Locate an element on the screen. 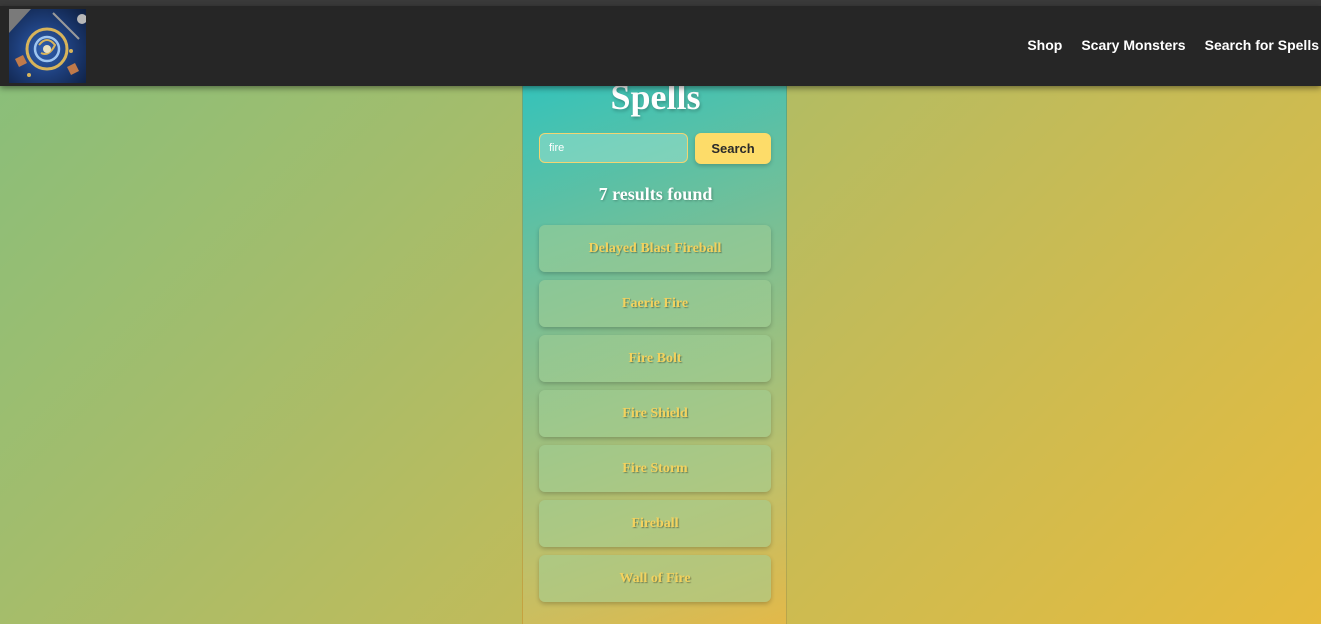 The height and width of the screenshot is (624, 1321). result-item: Fire Bolt is located at coordinates (655, 358).